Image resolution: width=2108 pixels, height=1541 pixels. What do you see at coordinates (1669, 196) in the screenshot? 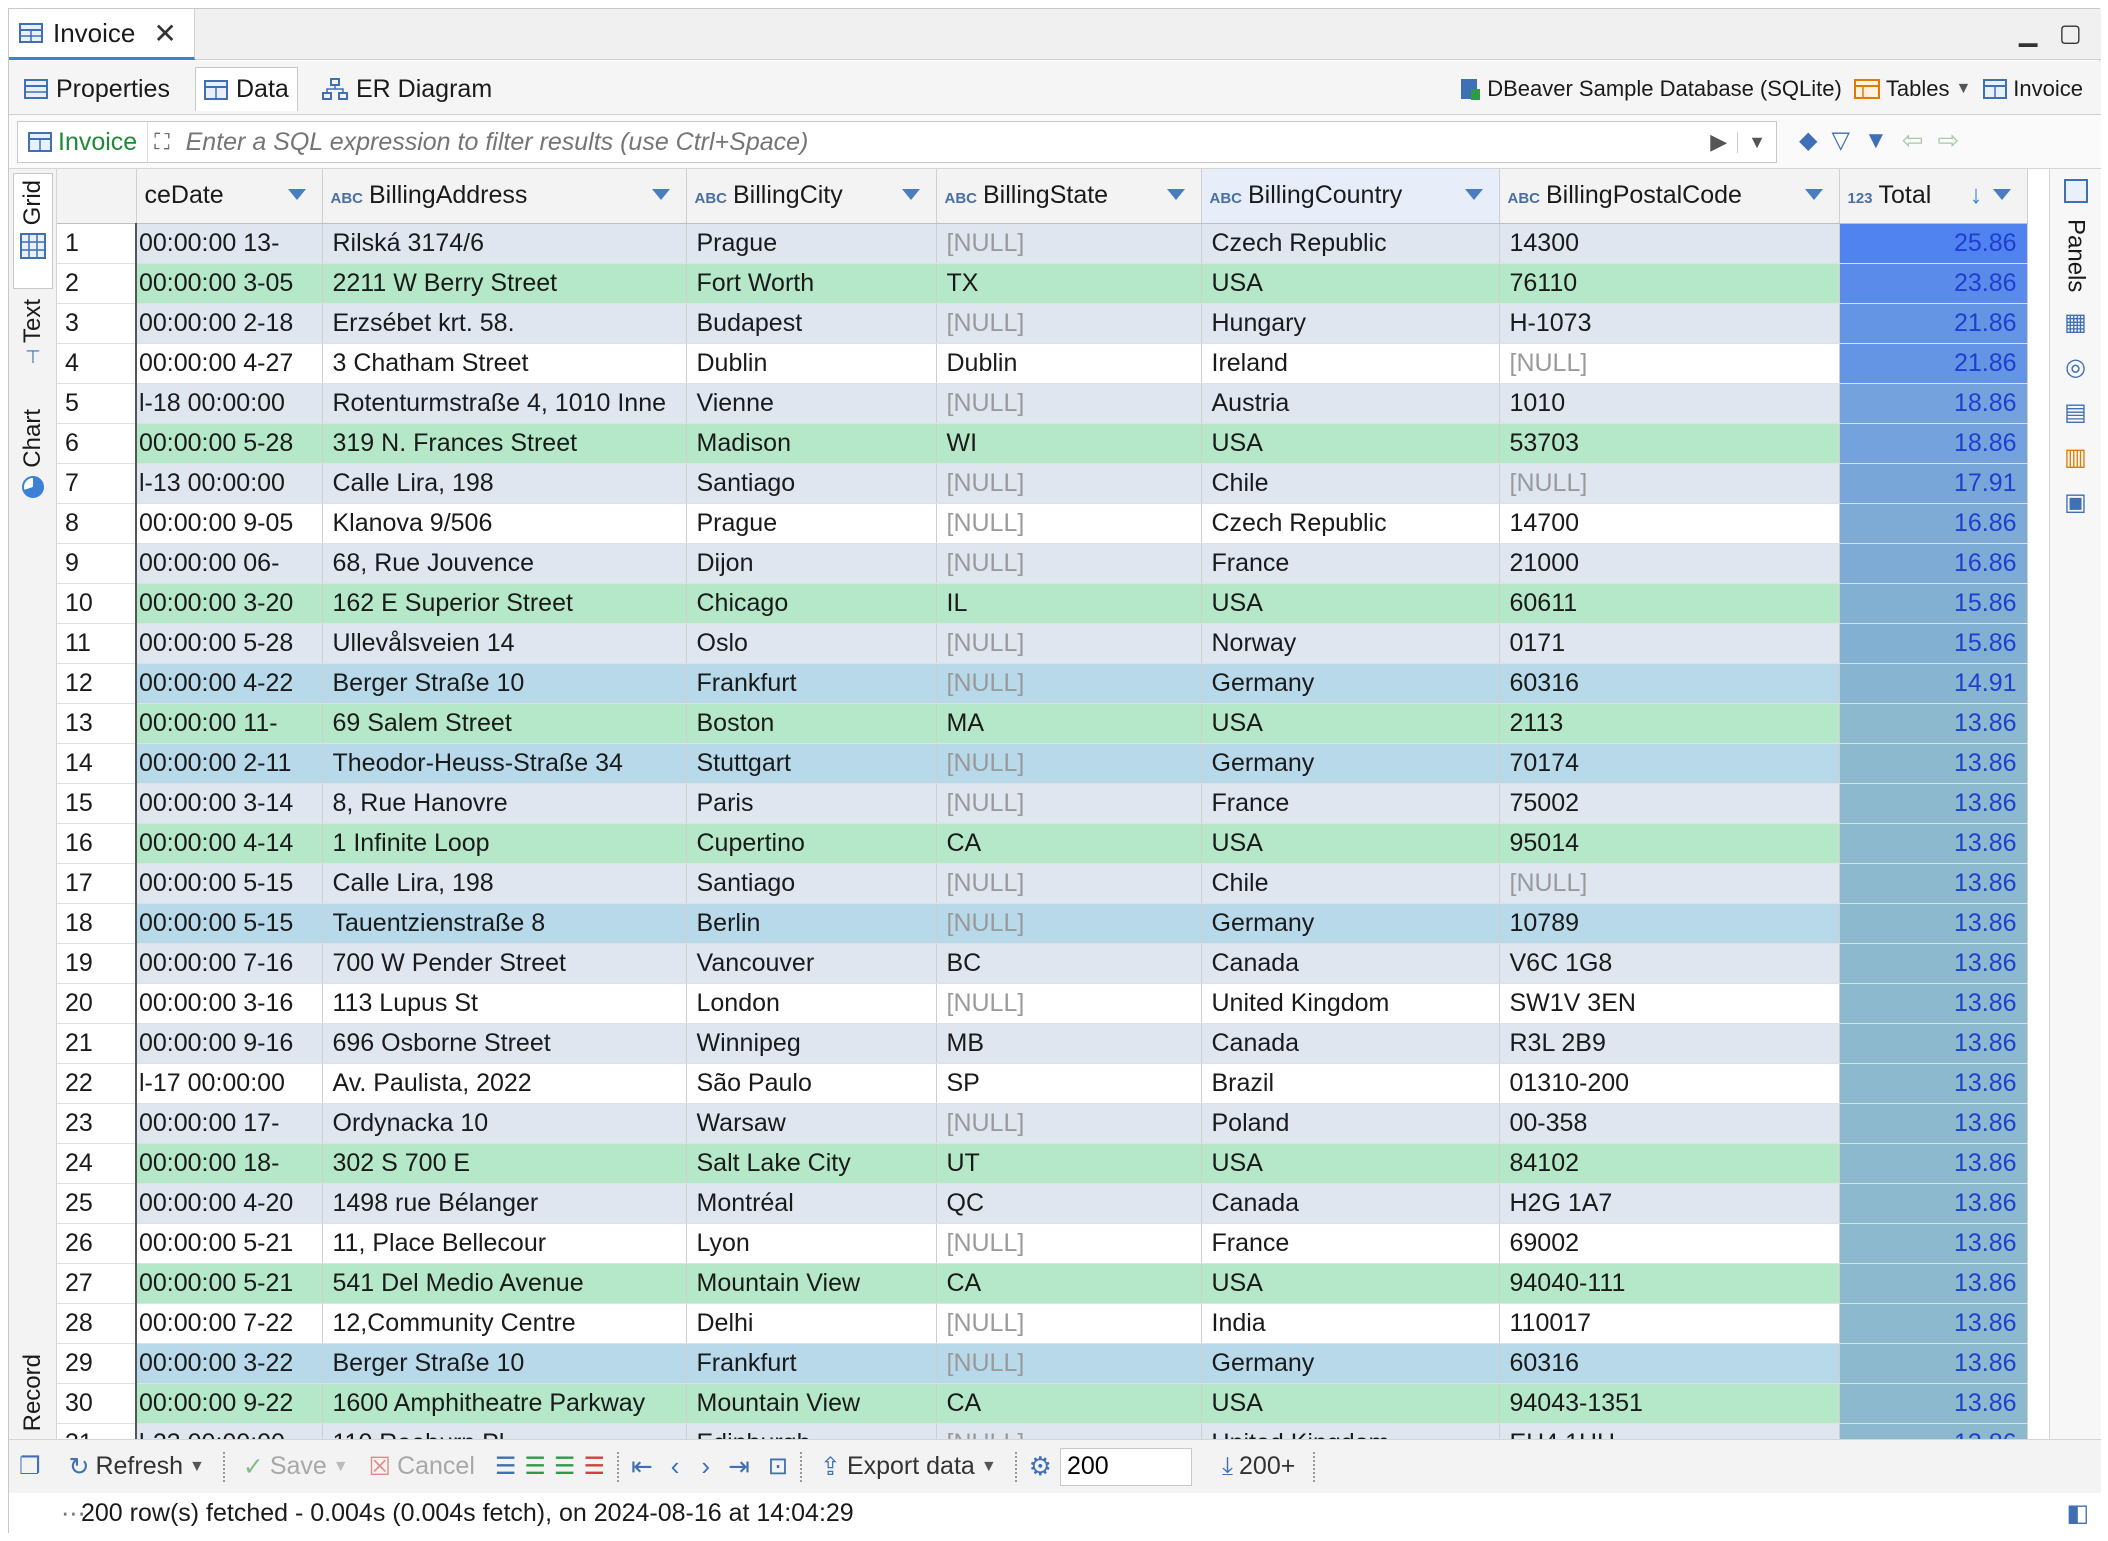
I see `column-header-billing-postal-code: ABC BillingPostalCode` at bounding box center [1669, 196].